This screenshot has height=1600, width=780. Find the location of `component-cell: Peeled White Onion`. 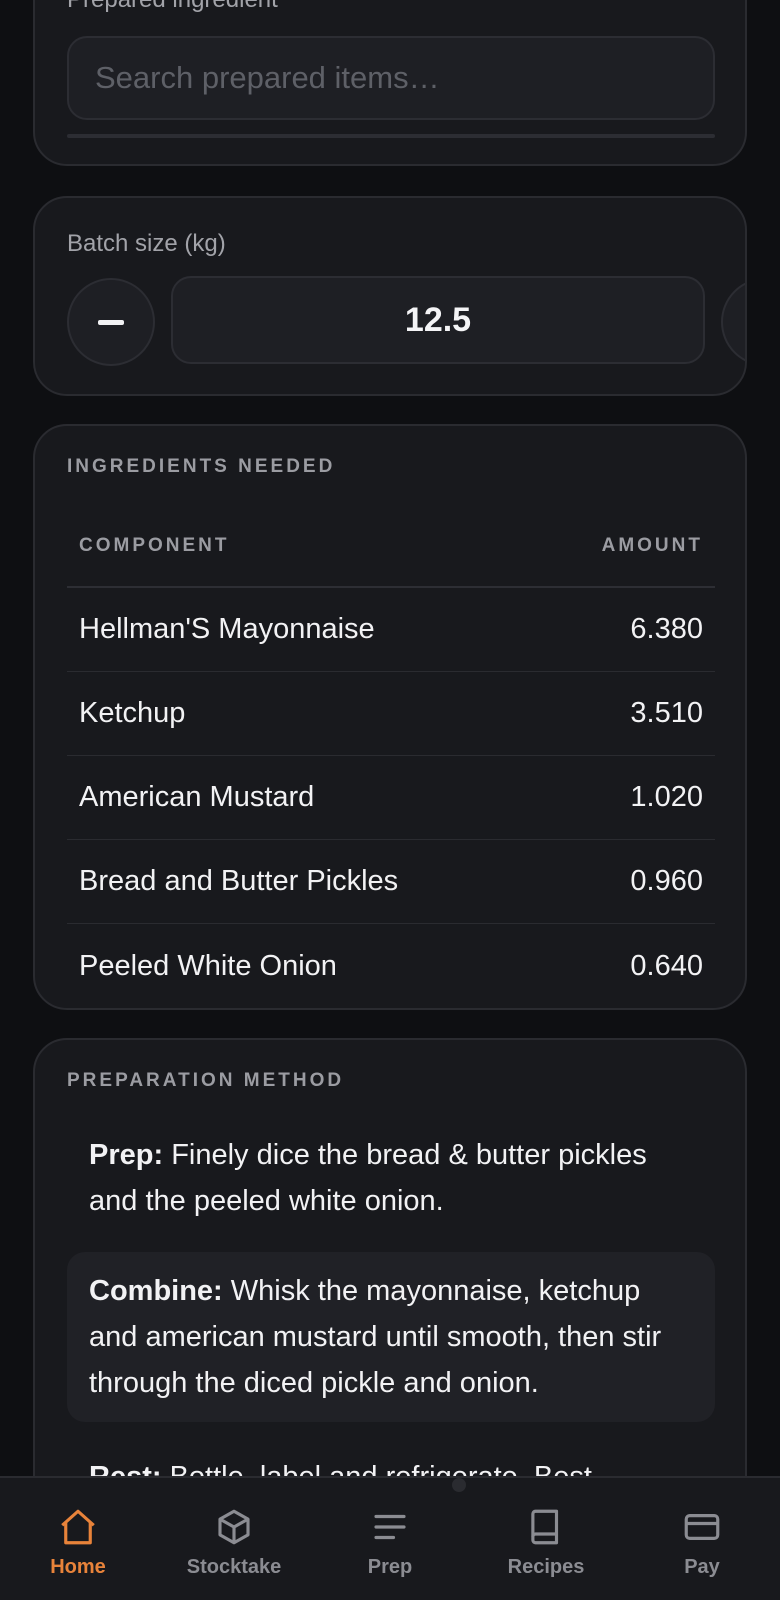

component-cell: Peeled White Onion is located at coordinates (208, 965).